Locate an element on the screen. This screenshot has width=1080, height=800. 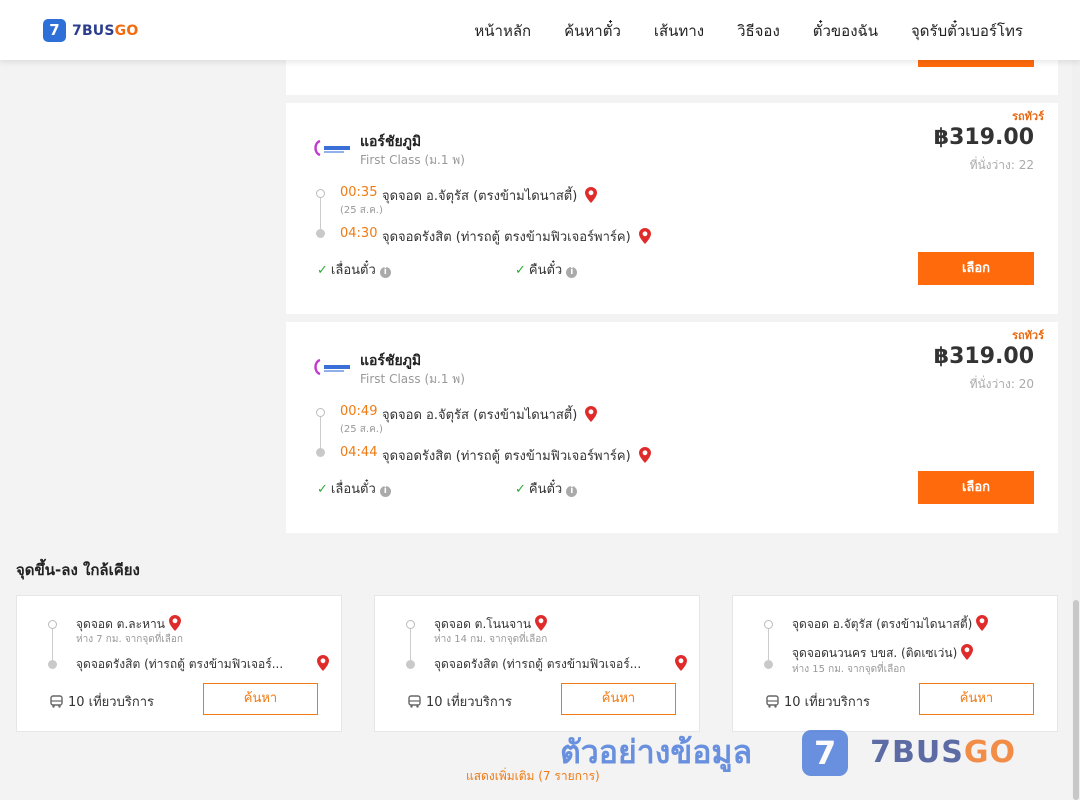
nav-my-tickets: ตั๋วของฉัน is located at coordinates (845, 31).